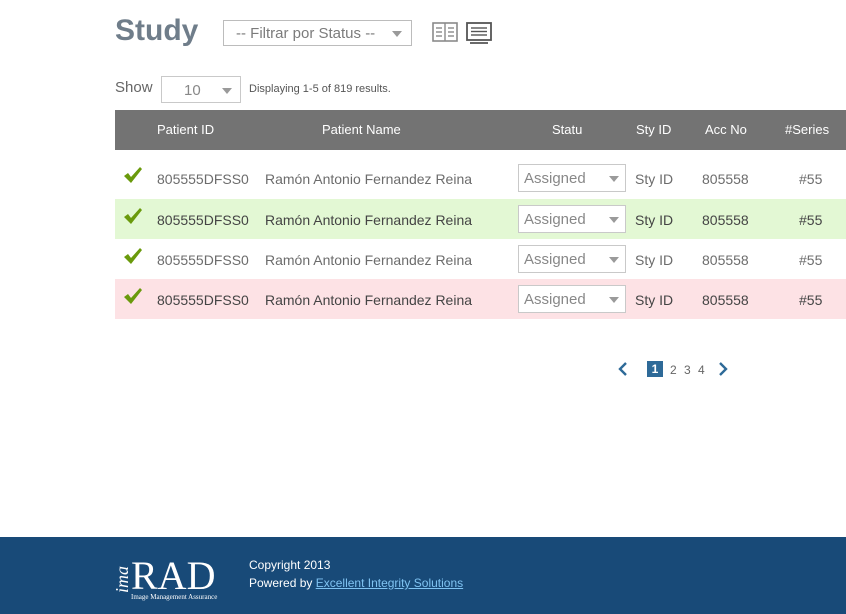 The width and height of the screenshot is (846, 614). Describe the element at coordinates (173, 575) in the screenshot. I see `svg-text: RAD` at that location.